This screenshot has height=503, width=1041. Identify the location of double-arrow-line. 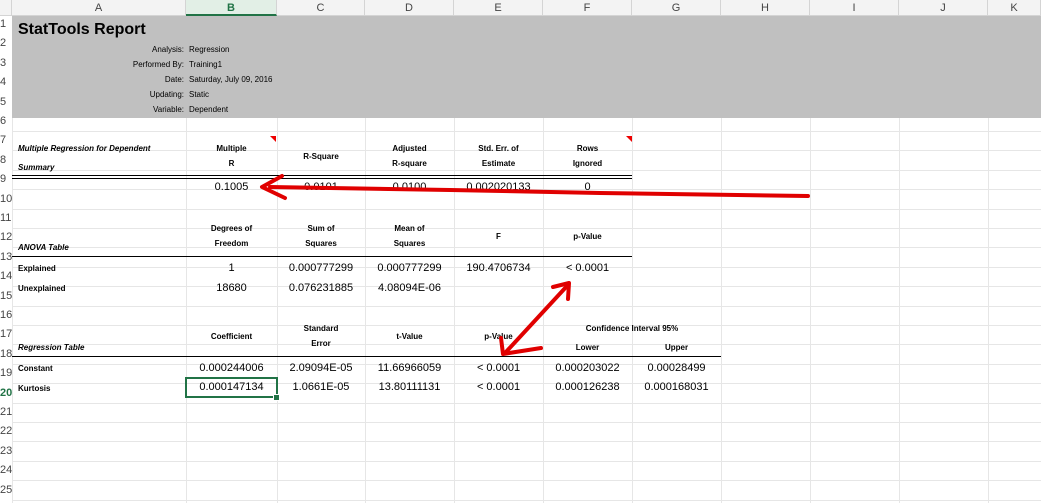
(536, 319).